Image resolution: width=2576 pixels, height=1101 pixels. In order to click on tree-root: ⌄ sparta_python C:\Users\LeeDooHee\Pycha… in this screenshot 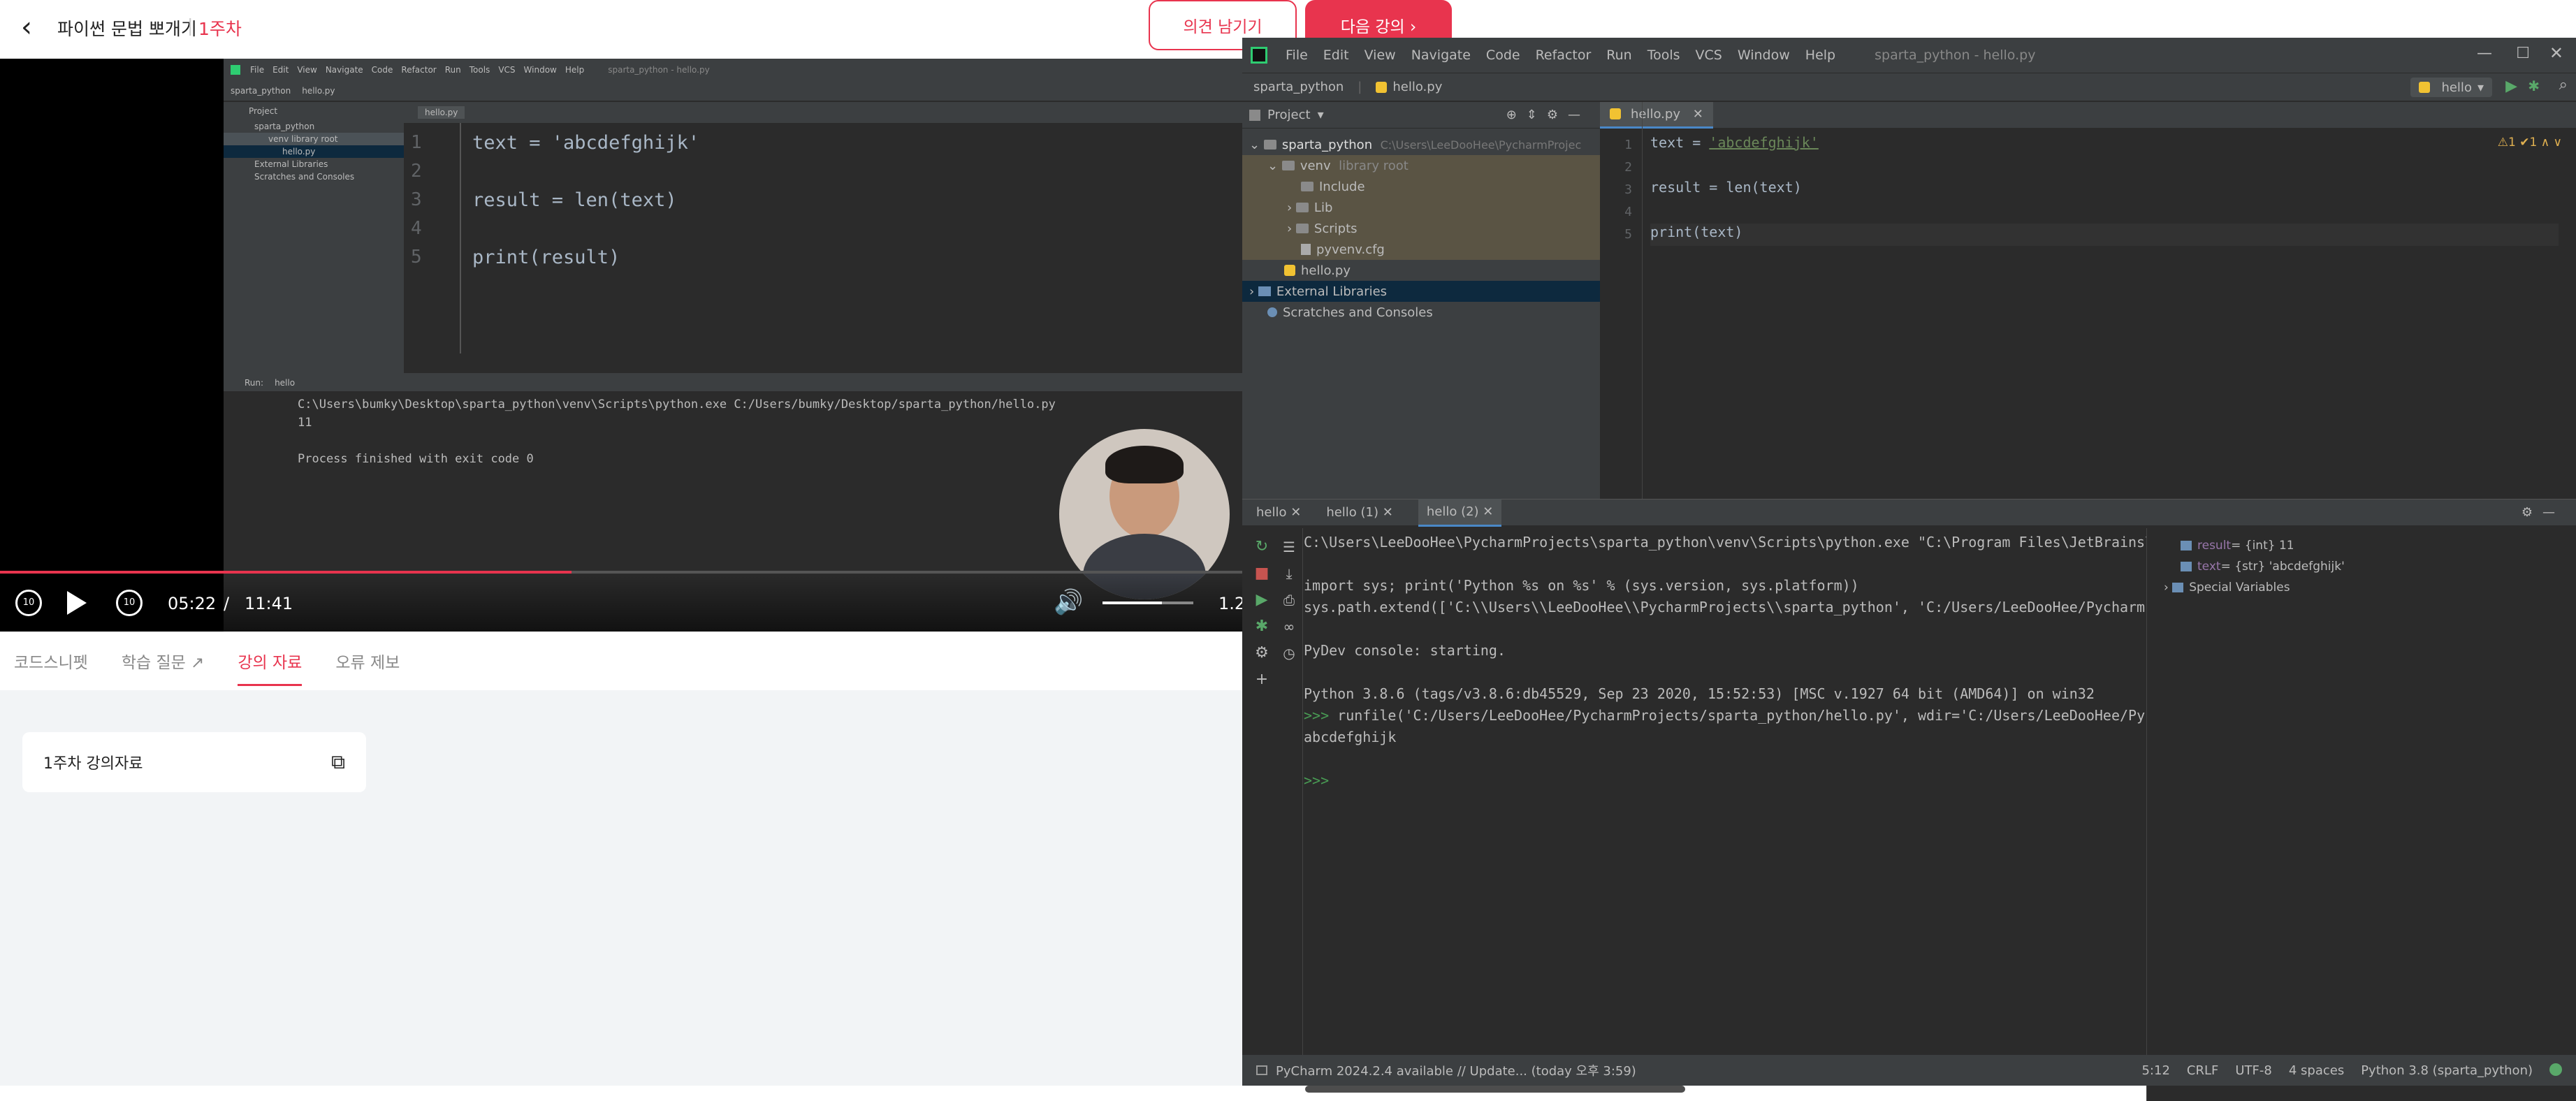, I will do `click(1421, 144)`.